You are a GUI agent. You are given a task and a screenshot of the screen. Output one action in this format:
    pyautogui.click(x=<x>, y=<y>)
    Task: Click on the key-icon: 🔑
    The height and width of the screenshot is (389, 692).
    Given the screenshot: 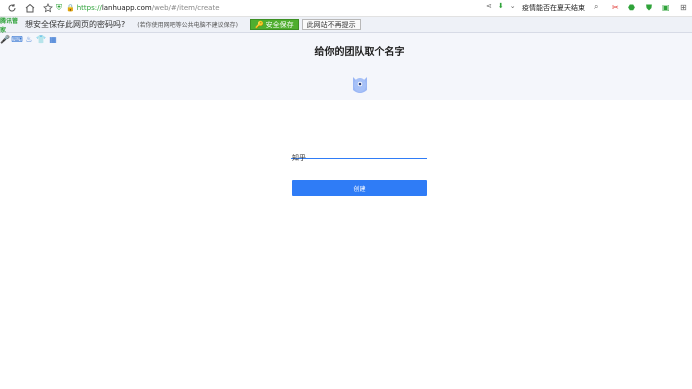 What is the action you would take?
    pyautogui.click(x=259, y=24)
    